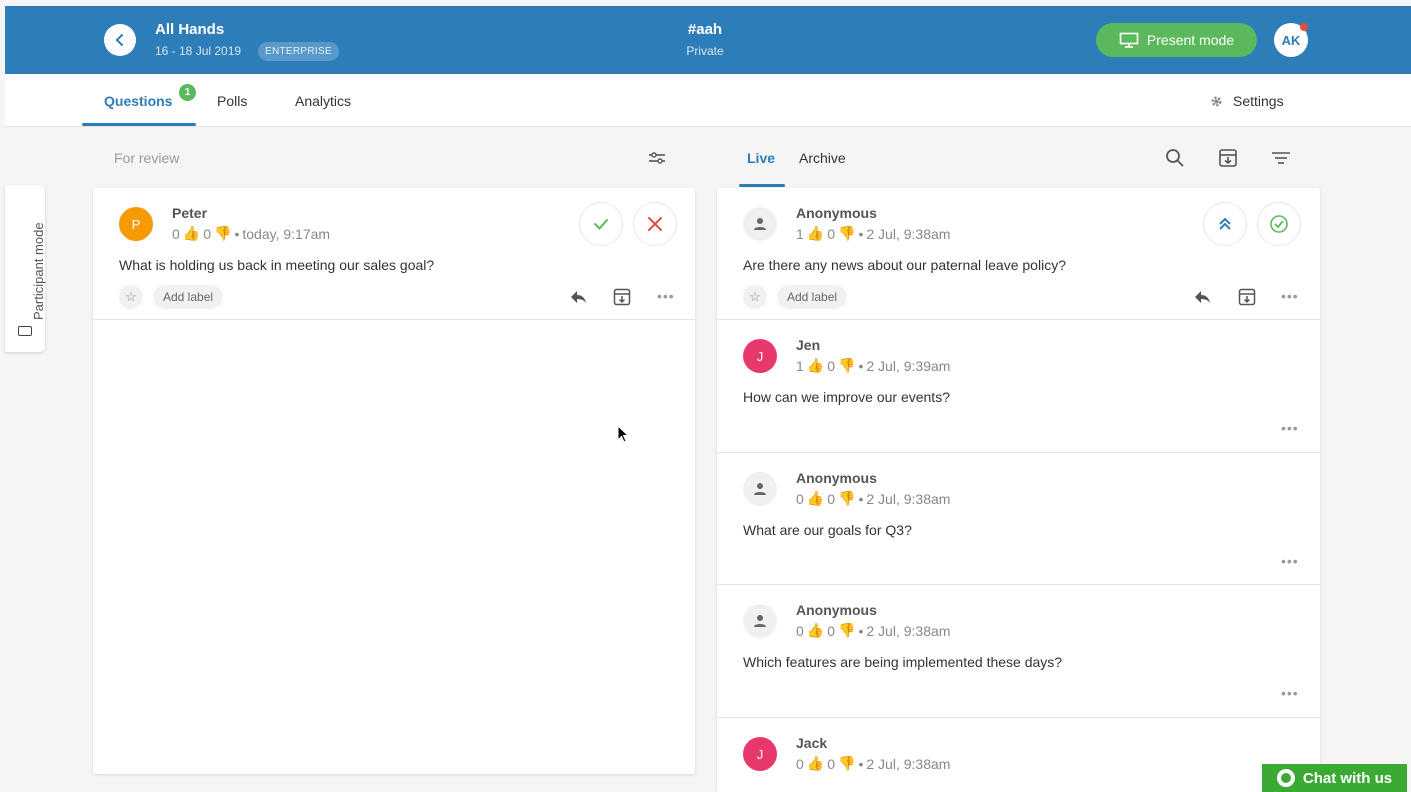 The width and height of the screenshot is (1411, 792). What do you see at coordinates (1281, 158) in the screenshot?
I see `filter-icon` at bounding box center [1281, 158].